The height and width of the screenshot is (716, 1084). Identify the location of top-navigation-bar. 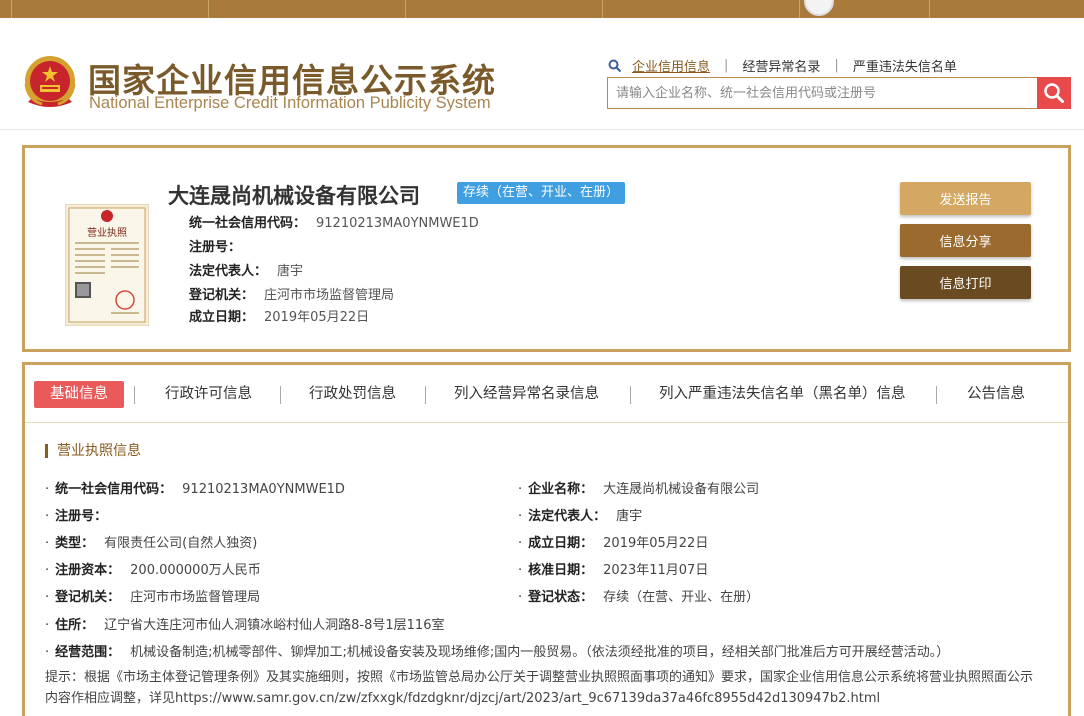
(542, 9).